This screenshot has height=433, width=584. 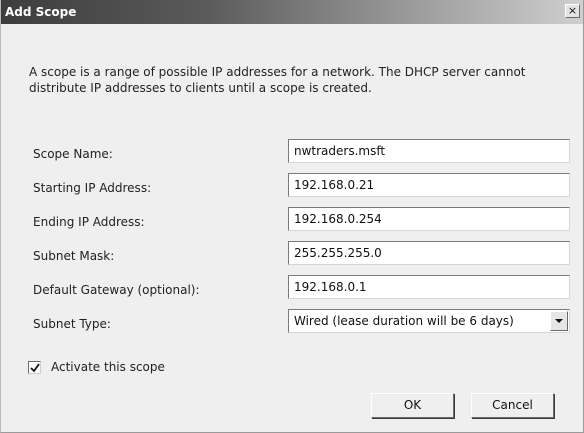 What do you see at coordinates (429, 219) in the screenshot?
I see `end-ip-input: 192.168.0.254` at bounding box center [429, 219].